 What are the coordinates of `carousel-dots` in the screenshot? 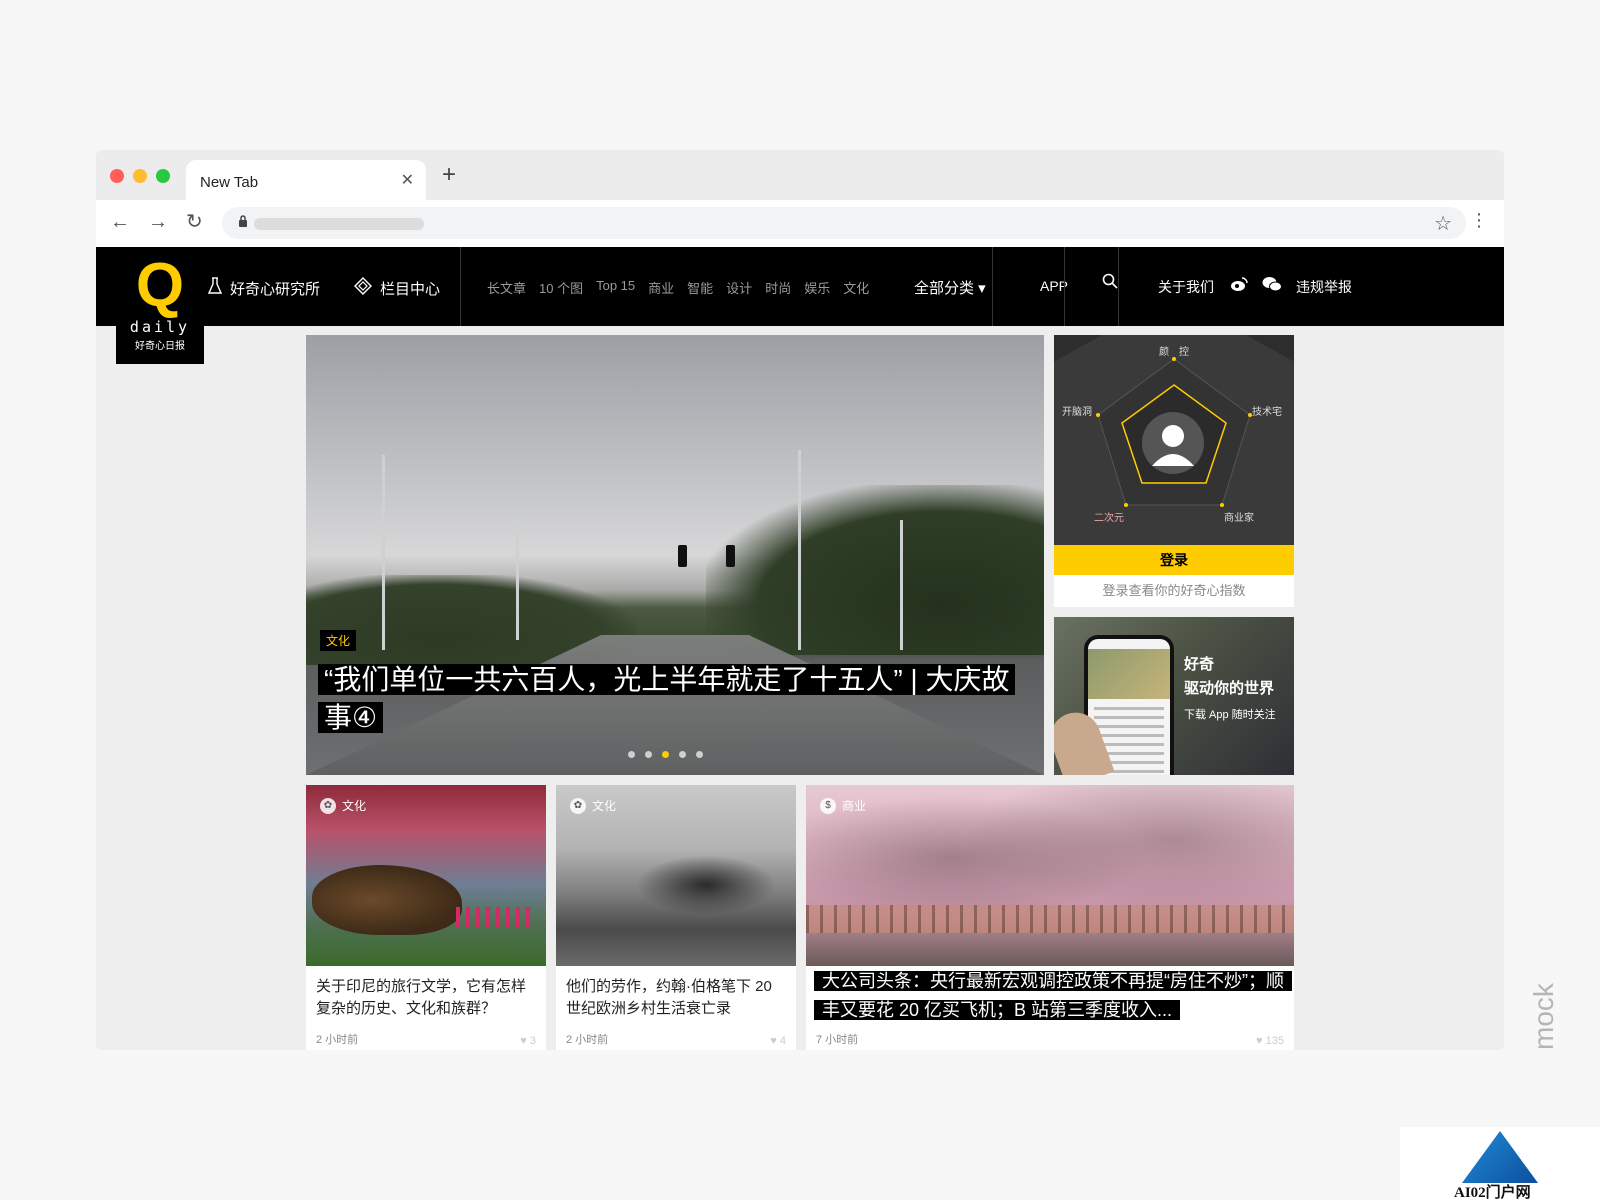 It's located at (665, 754).